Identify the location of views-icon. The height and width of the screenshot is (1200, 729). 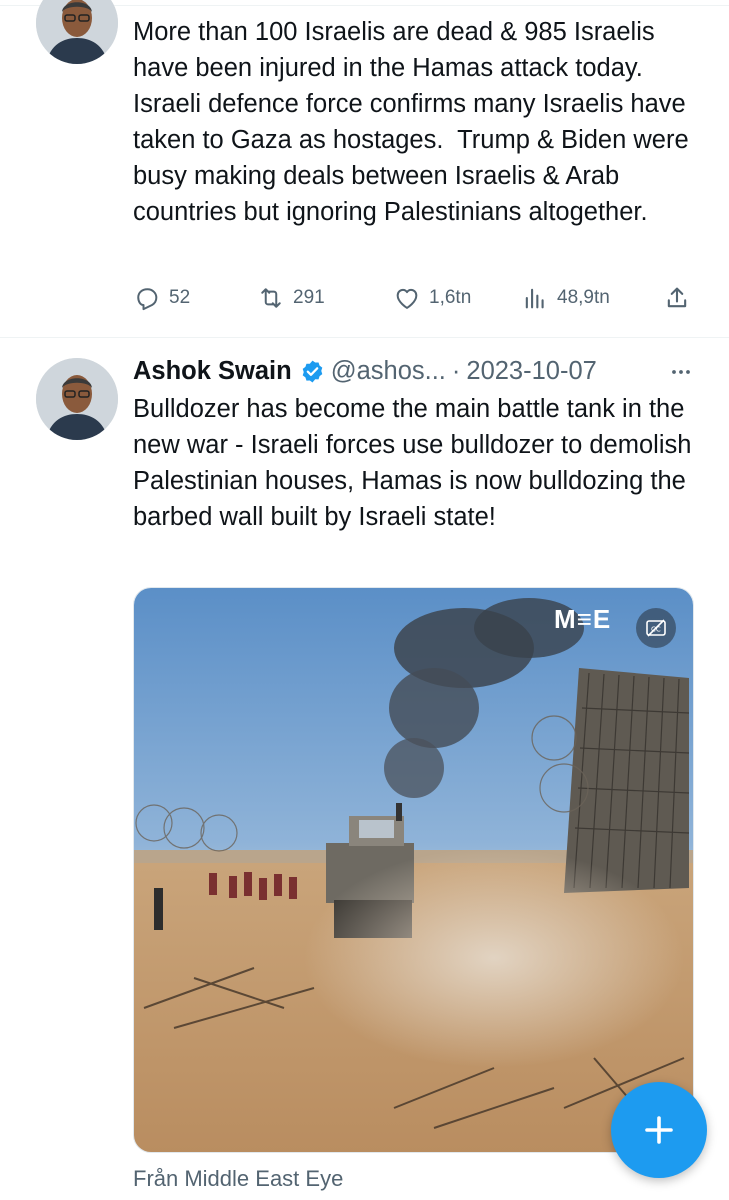
(534, 298).